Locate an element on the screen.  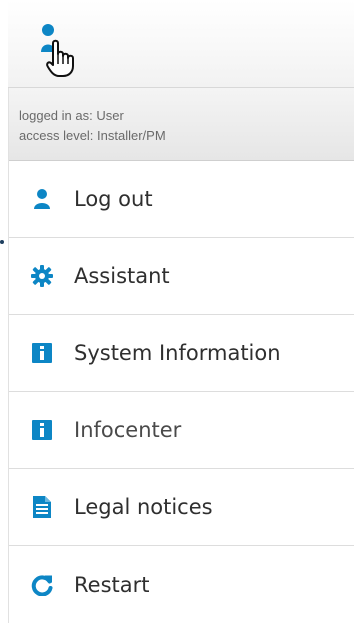
user-menu-button is located at coordinates (62, 52).